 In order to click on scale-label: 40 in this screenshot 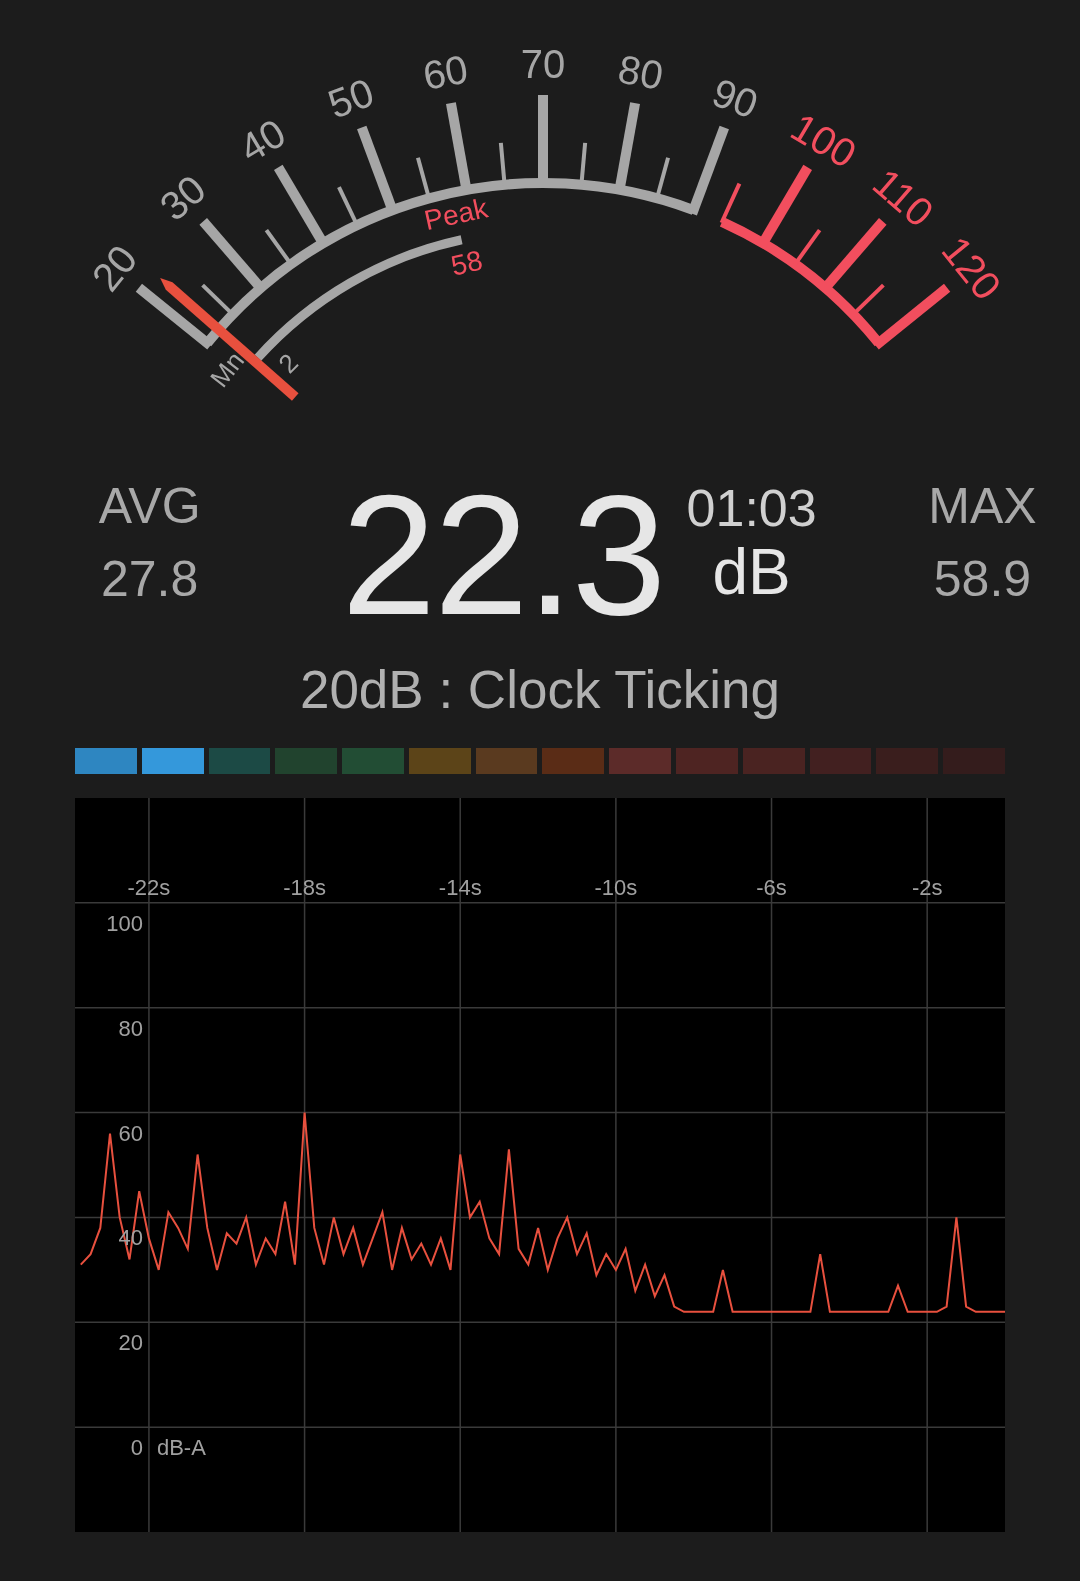, I will do `click(262, 140)`.